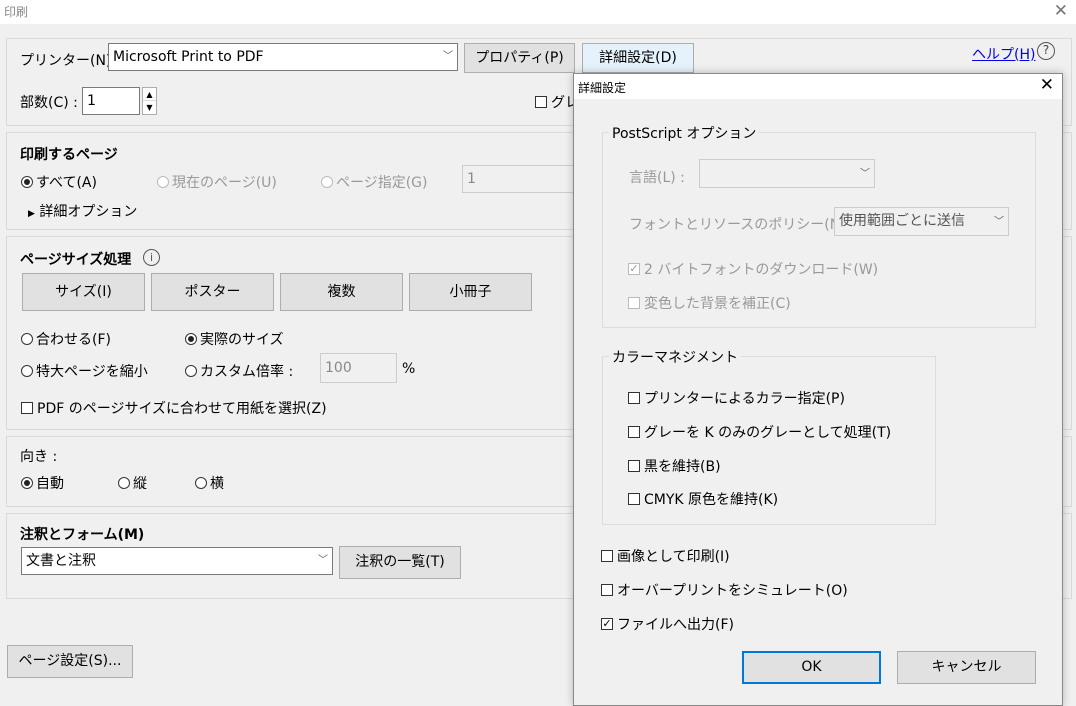  Describe the element at coordinates (82, 535) in the screenshot. I see `comments-title: 注釈とフォーム(M)` at that location.